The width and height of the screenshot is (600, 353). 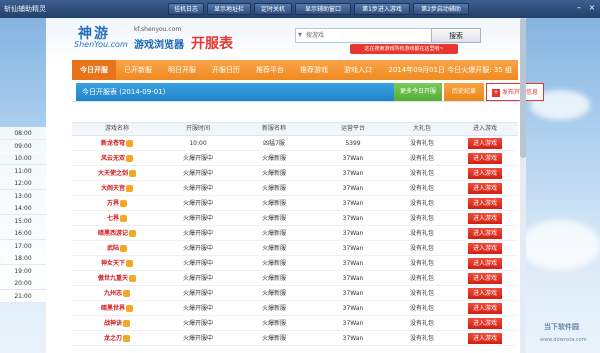 What do you see at coordinates (117, 248) in the screenshot?
I see `game-name-link: 武陆` at bounding box center [117, 248].